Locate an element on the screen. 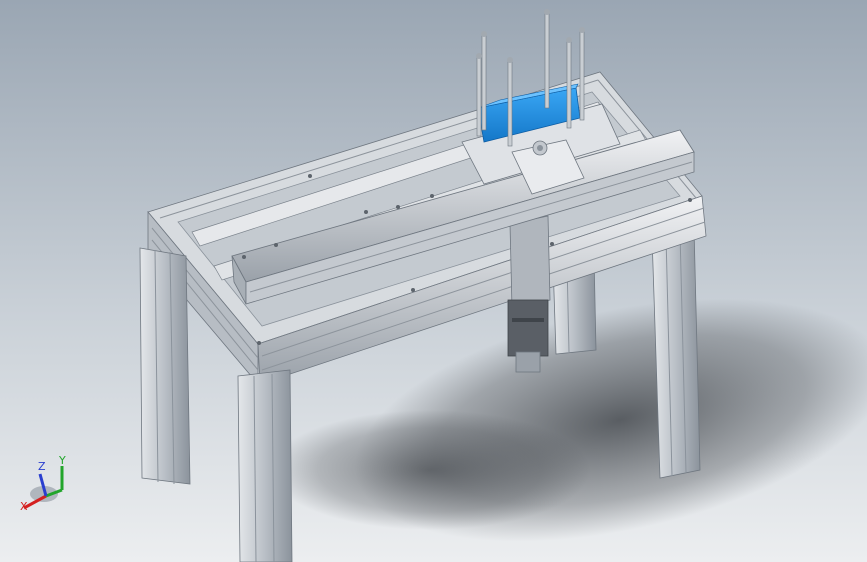  view-orientation-triad: X Y Z is located at coordinates (49, 483).